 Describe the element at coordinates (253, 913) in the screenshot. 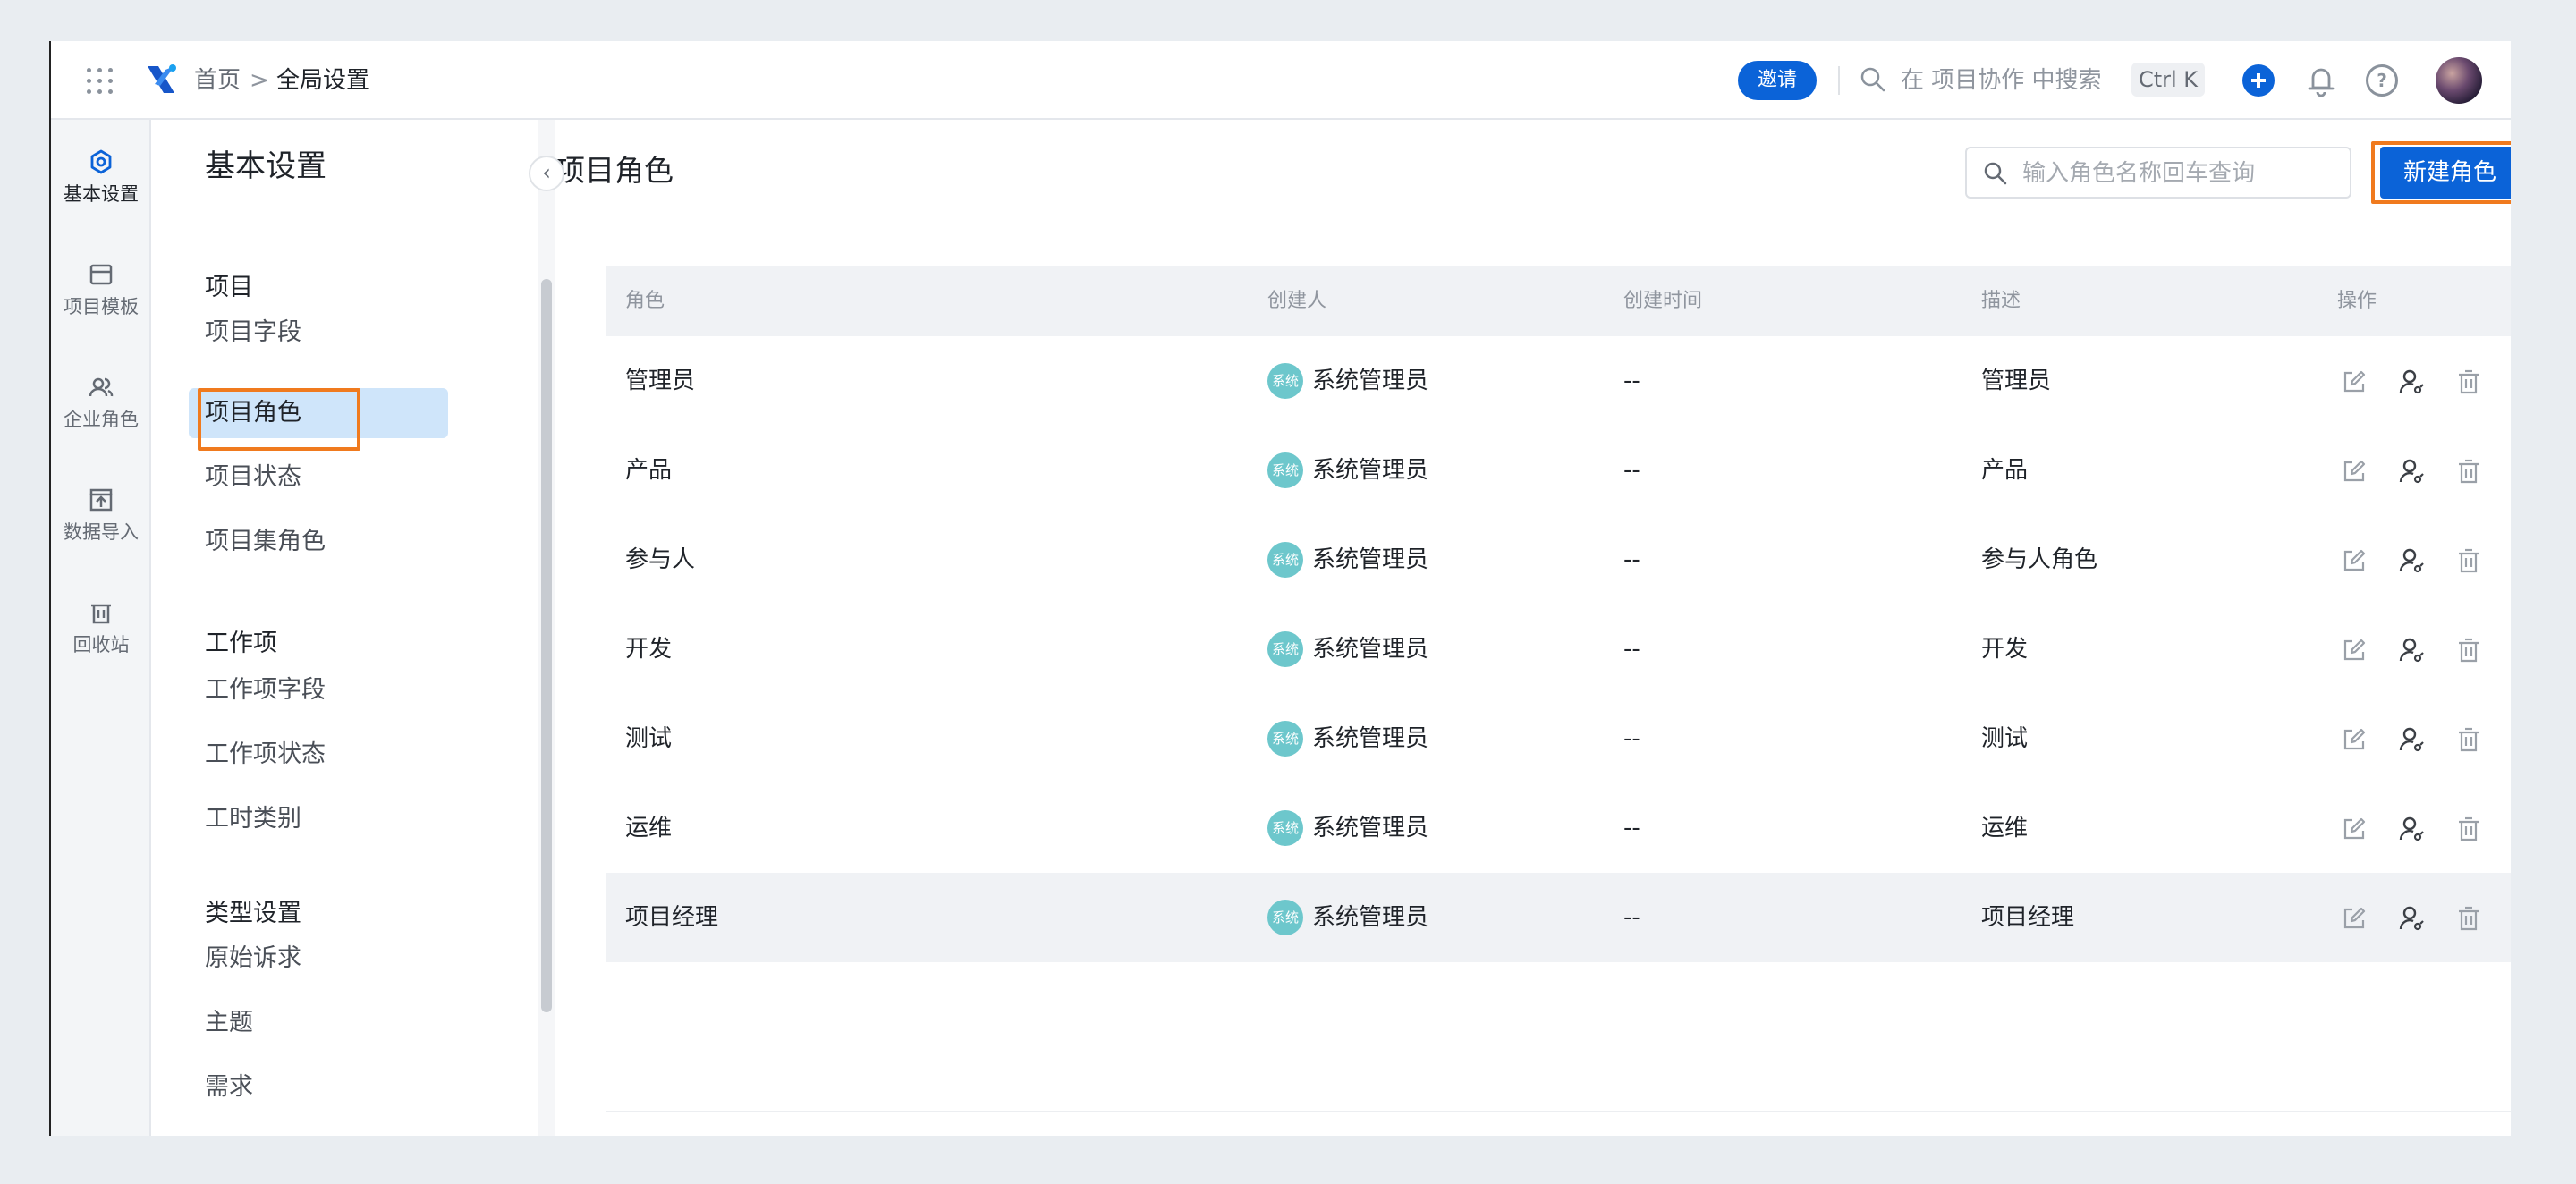

I see `nav-group-type-settings: 类型设置` at that location.